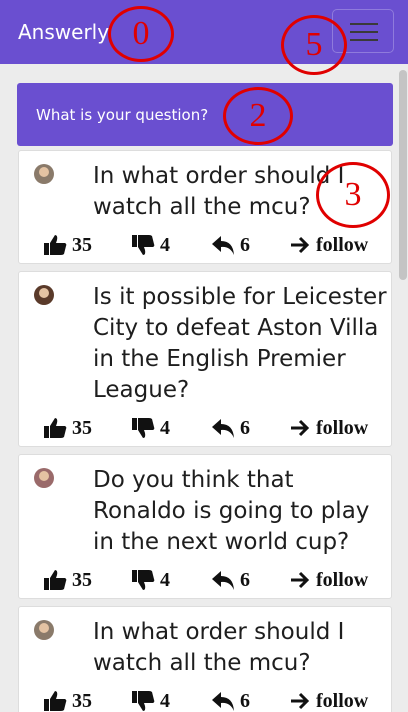 The image size is (408, 712). What do you see at coordinates (403, 175) in the screenshot?
I see `scrollbar` at bounding box center [403, 175].